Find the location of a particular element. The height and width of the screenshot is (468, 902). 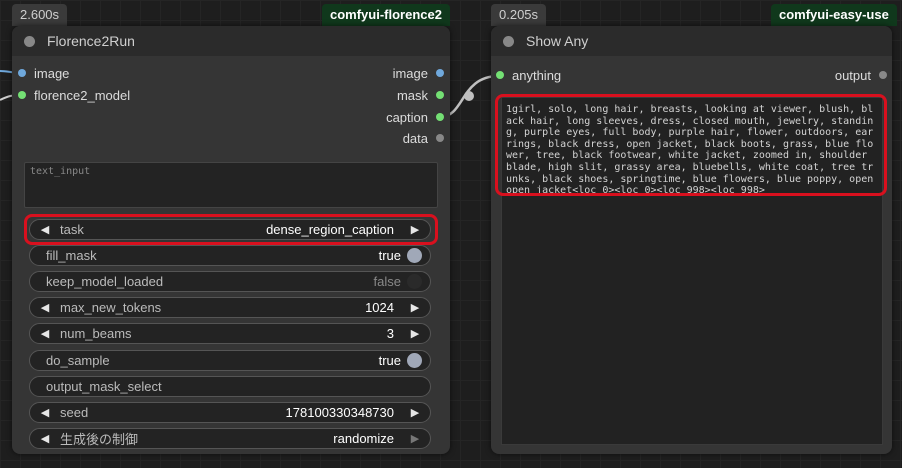

toggle-off-icon is located at coordinates (414, 281).